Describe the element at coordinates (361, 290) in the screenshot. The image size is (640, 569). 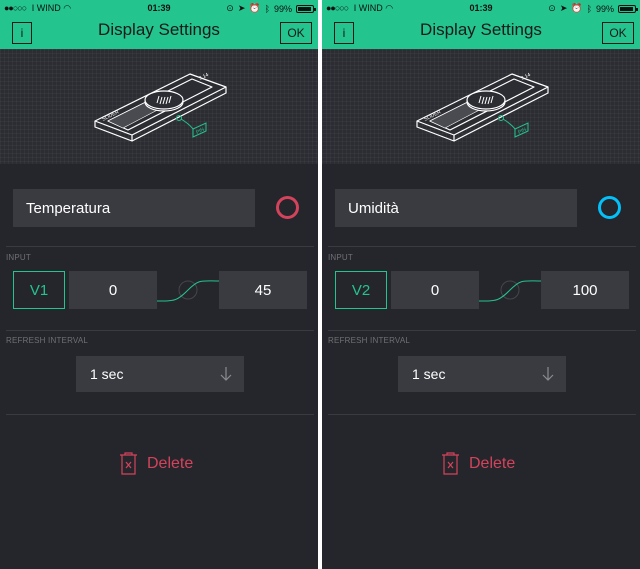
I see `pin-selector-button: V2` at that location.